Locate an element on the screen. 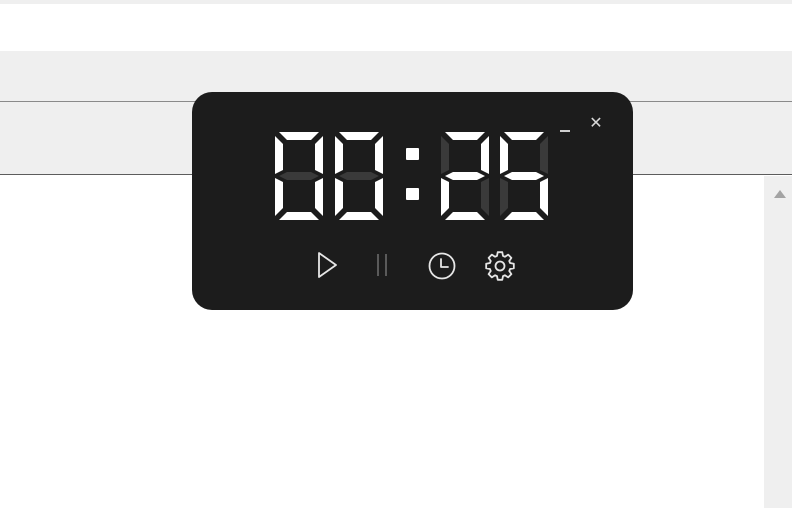 The height and width of the screenshot is (508, 792). pause-icon is located at coordinates (382, 265).